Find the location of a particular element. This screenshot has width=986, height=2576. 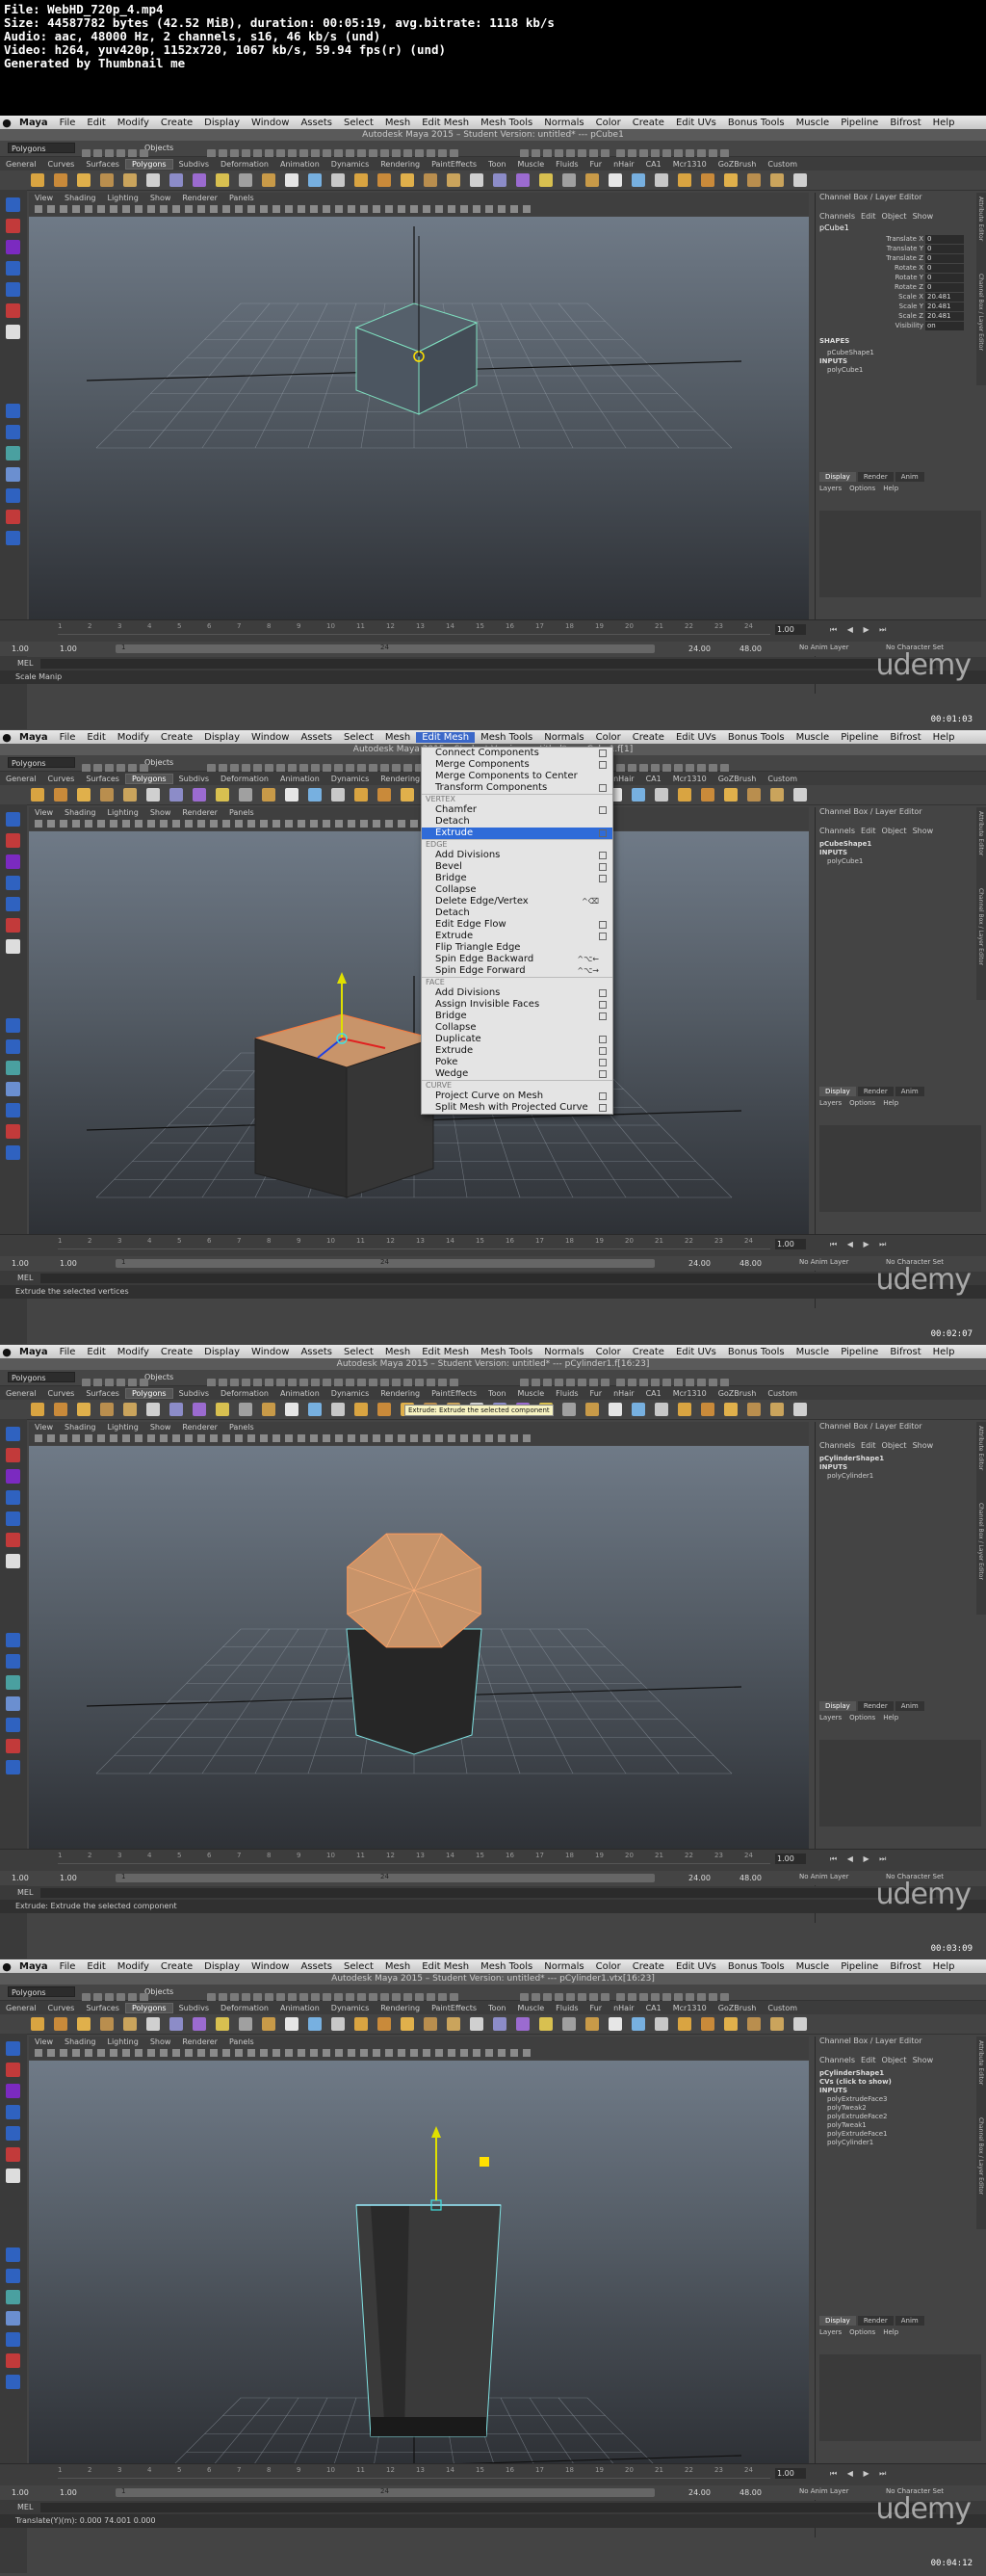

channel-menu-object: Object is located at coordinates (894, 831).